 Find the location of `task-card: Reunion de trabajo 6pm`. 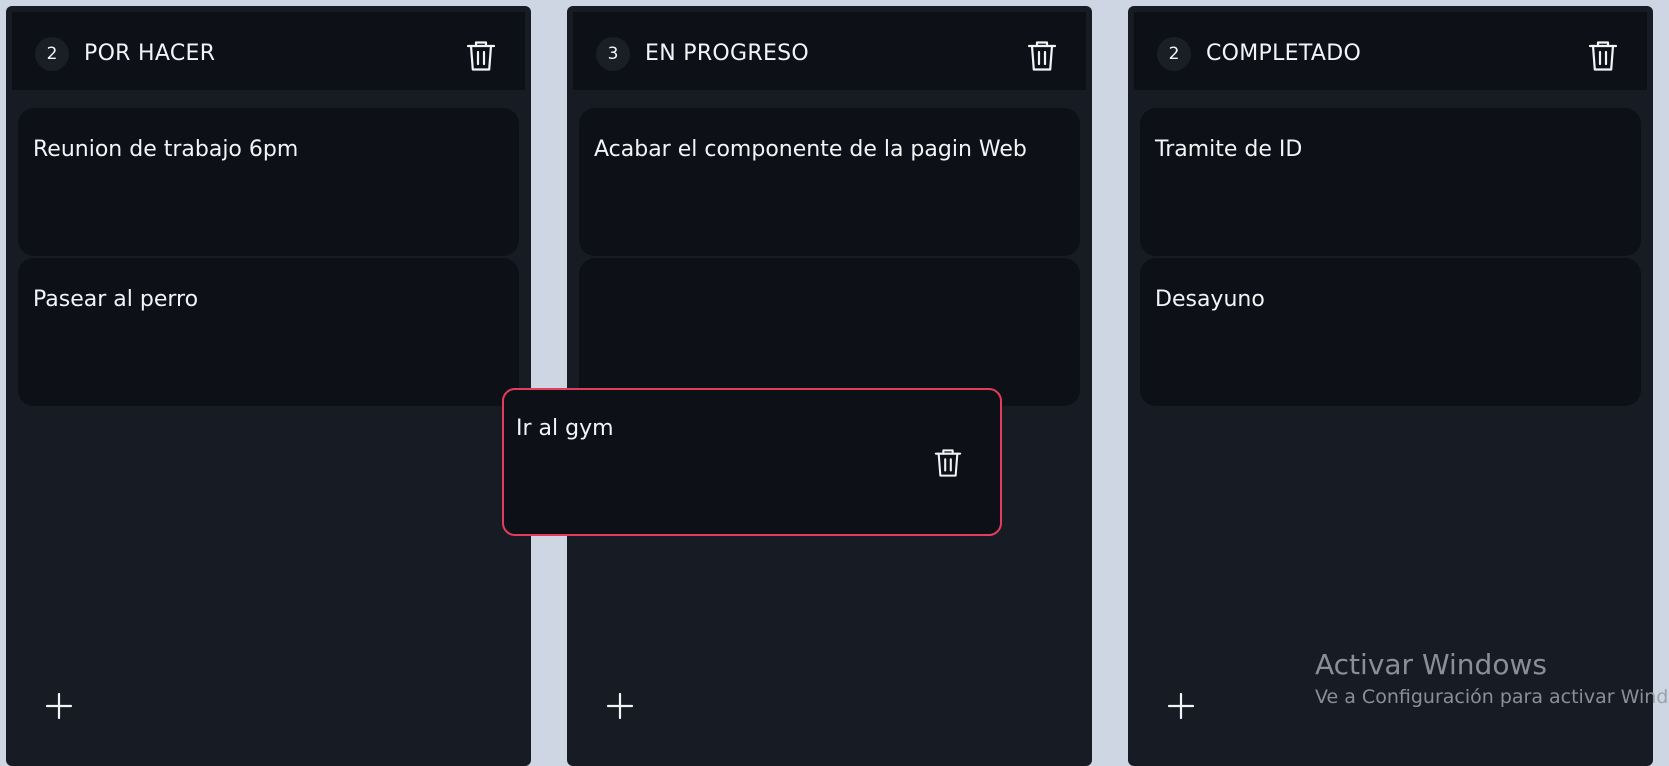

task-card: Reunion de trabajo 6pm is located at coordinates (268, 182).